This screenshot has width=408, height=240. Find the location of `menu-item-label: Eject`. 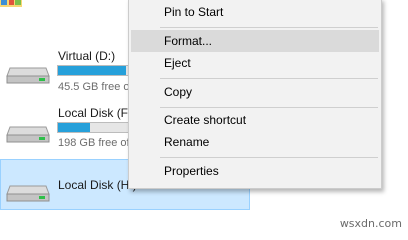

menu-item-label: Eject is located at coordinates (177, 63).